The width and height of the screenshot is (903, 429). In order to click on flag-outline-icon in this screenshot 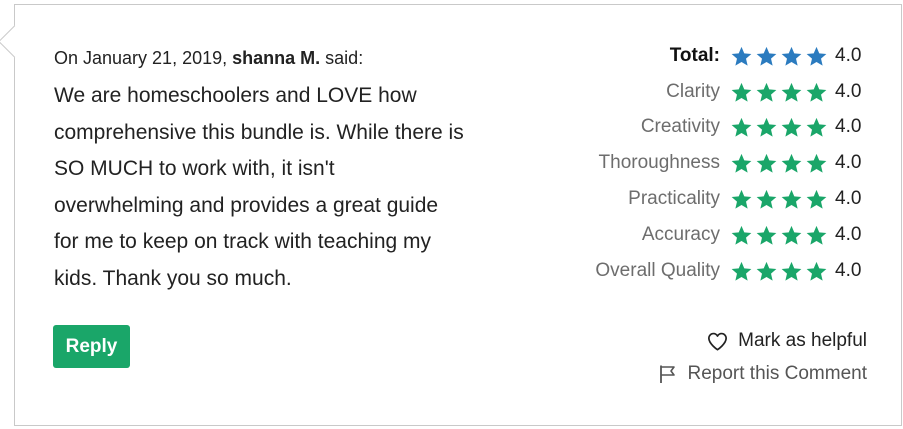, I will do `click(668, 374)`.